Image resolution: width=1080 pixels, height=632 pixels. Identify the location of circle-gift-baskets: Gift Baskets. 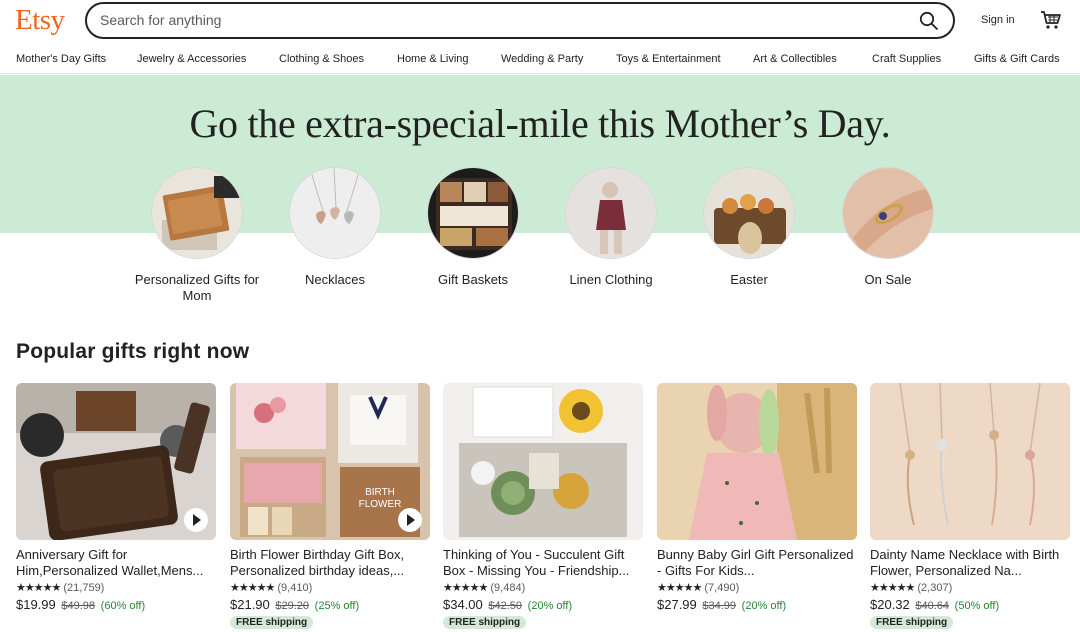
(473, 227).